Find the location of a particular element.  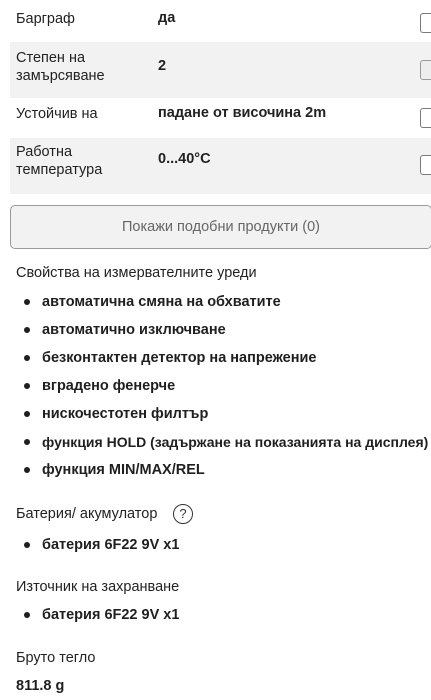

power-source-title: Източник на захранване is located at coordinates (98, 587).